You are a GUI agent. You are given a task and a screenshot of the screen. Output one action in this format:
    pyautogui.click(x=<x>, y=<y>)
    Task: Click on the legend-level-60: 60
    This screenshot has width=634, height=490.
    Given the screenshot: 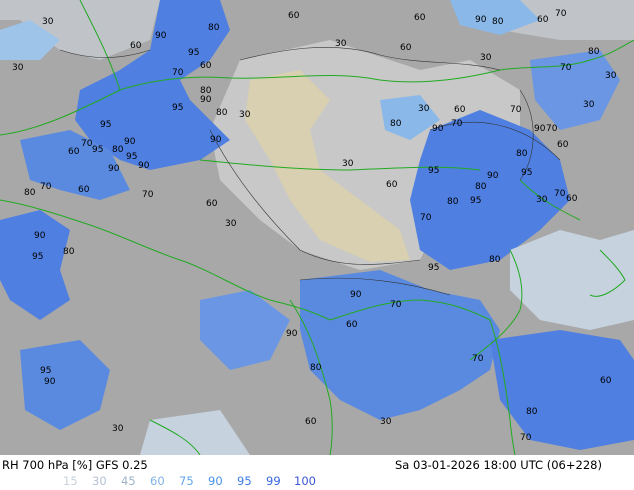 What is the action you would take?
    pyautogui.click(x=157, y=481)
    